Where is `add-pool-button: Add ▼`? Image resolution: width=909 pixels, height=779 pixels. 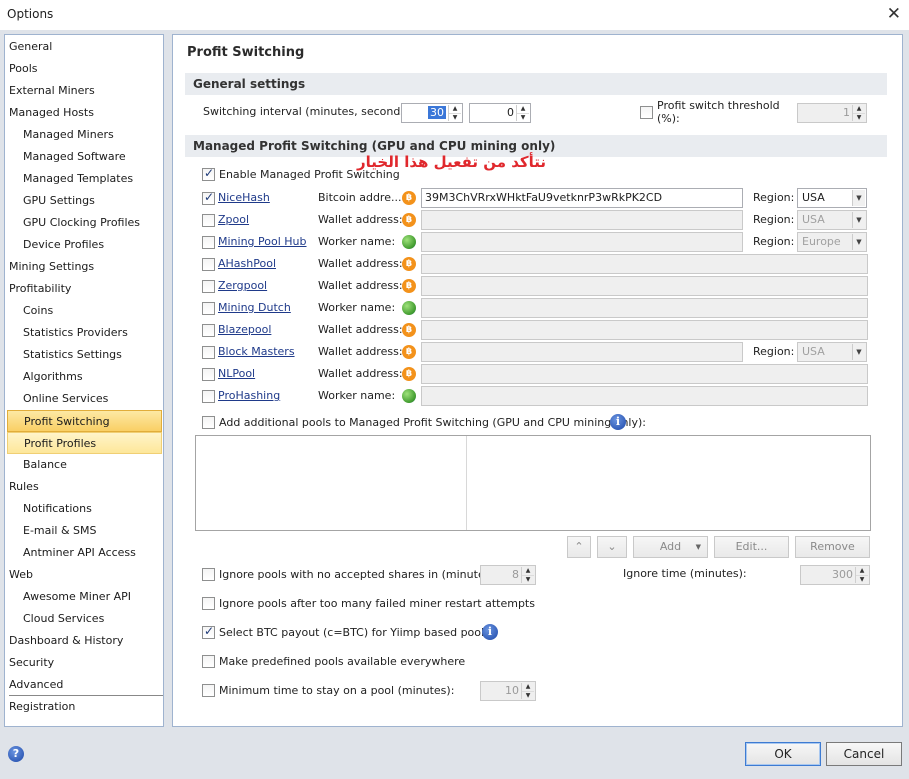
add-pool-button: Add ▼ is located at coordinates (670, 547).